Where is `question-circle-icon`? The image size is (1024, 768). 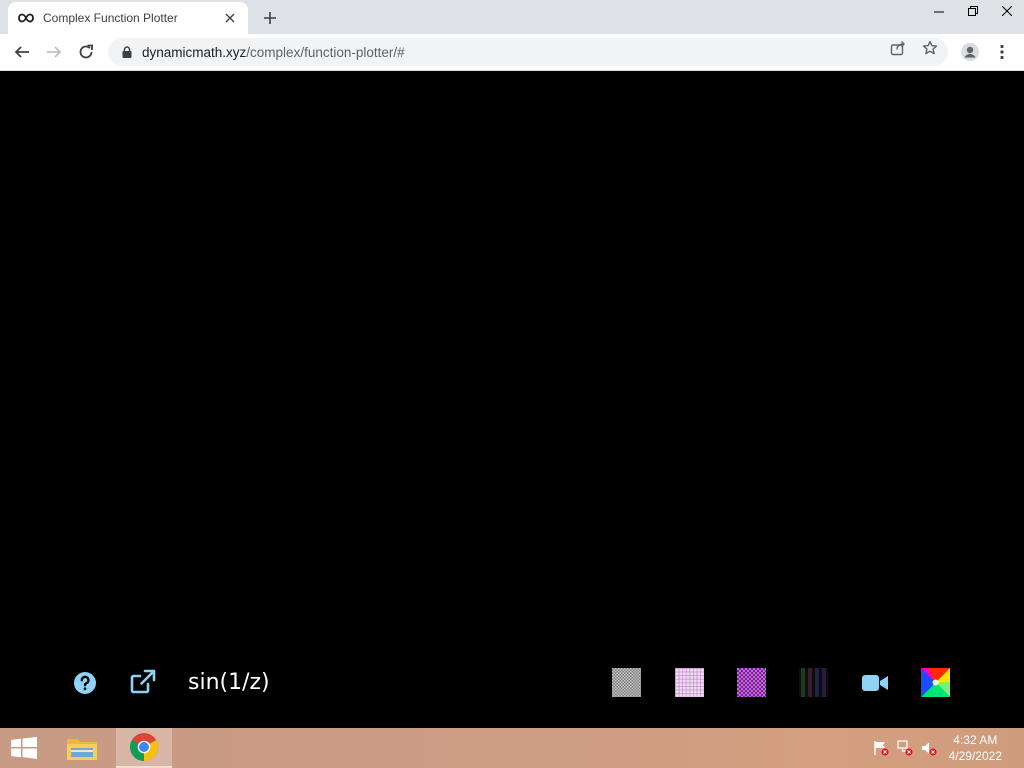
question-circle-icon is located at coordinates (85, 683).